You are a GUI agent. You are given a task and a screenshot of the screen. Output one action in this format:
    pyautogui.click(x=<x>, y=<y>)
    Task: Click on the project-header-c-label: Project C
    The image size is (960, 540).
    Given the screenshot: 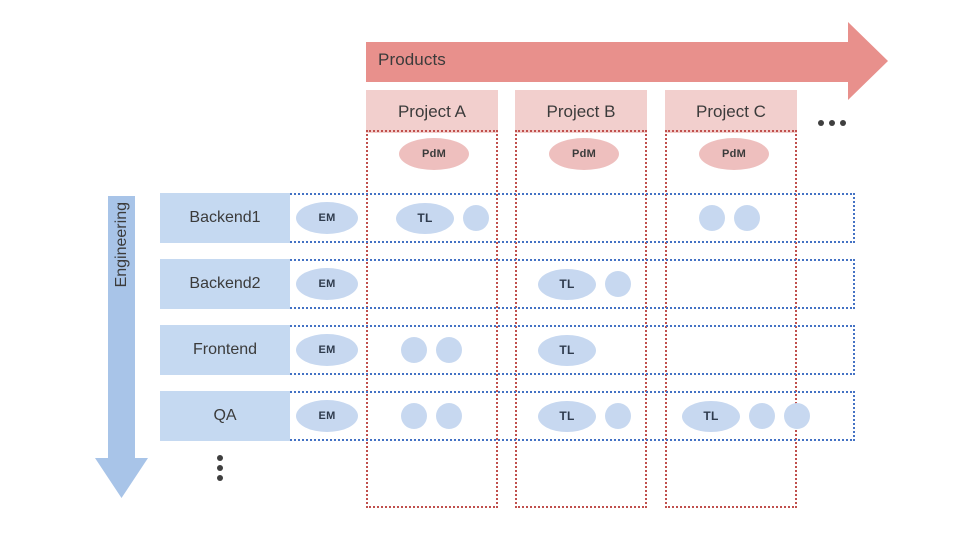 What is the action you would take?
    pyautogui.click(x=731, y=111)
    